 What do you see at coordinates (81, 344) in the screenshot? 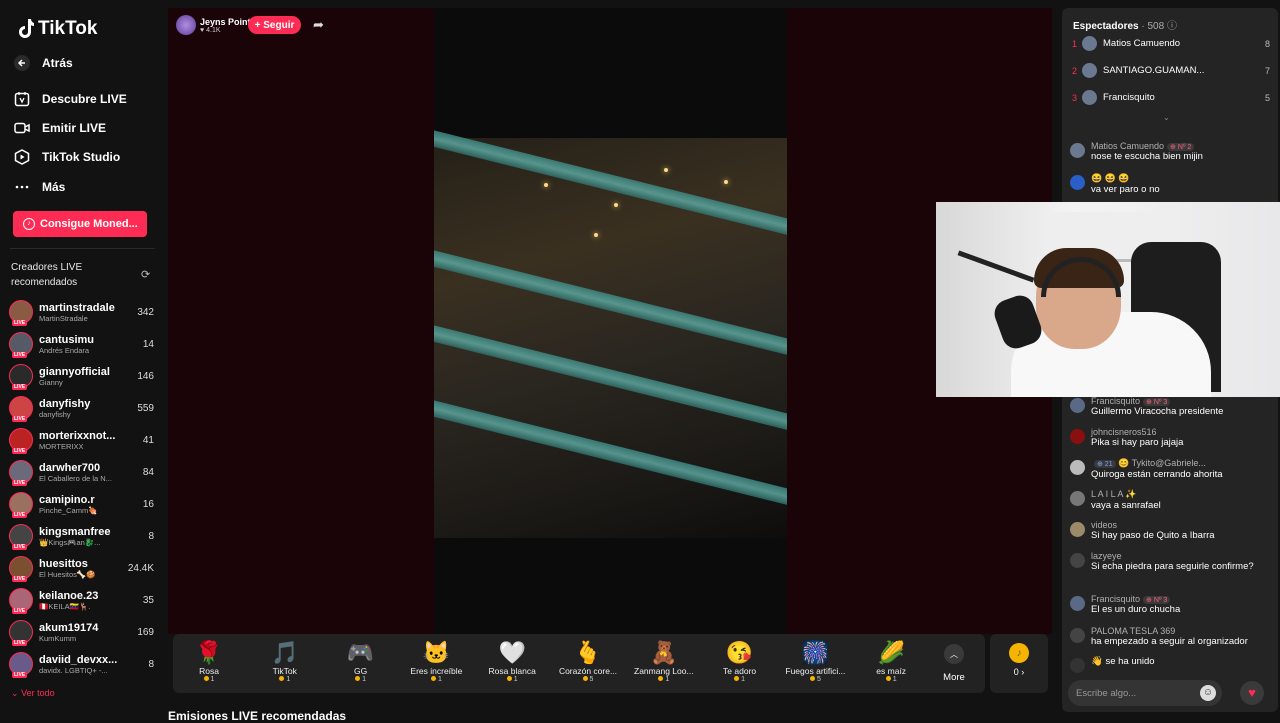
I see `creator-item: LIVE cantusimu Andrés Endara 14` at bounding box center [81, 344].